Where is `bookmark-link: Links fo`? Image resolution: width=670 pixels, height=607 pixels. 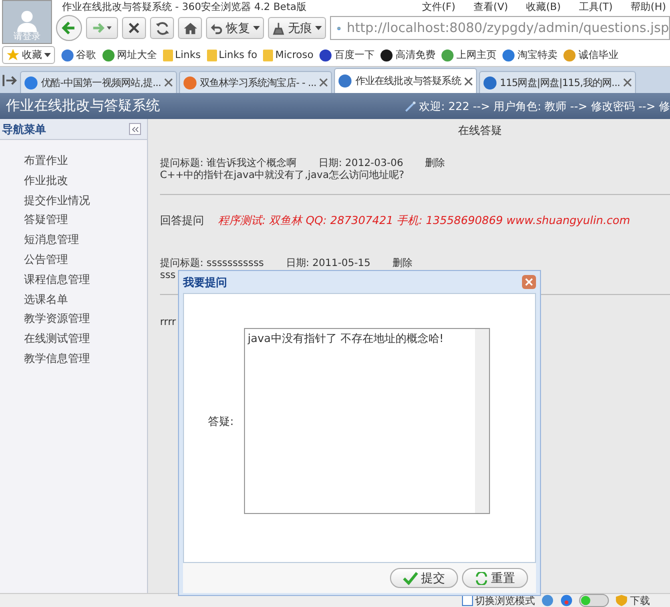 bookmark-link: Links fo is located at coordinates (232, 55).